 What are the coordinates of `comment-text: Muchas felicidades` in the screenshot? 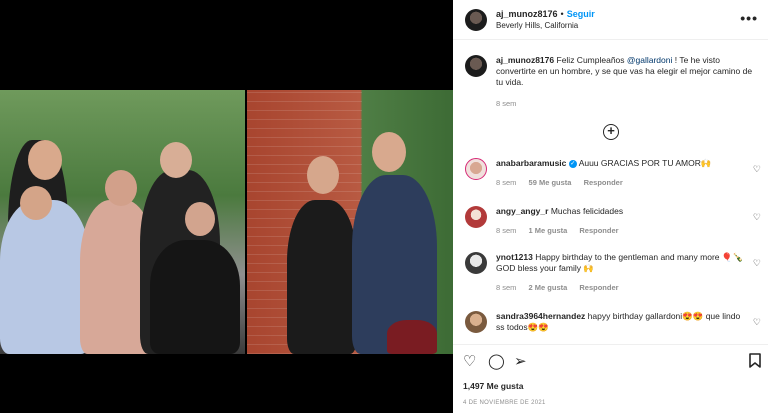 It's located at (587, 211).